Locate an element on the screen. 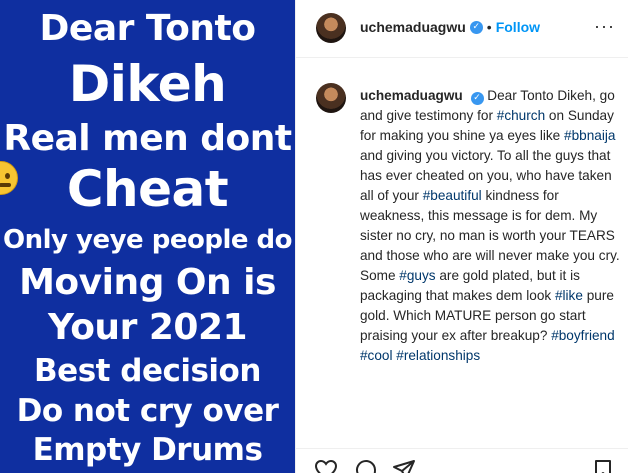  hashtag-link: #like is located at coordinates (569, 295).